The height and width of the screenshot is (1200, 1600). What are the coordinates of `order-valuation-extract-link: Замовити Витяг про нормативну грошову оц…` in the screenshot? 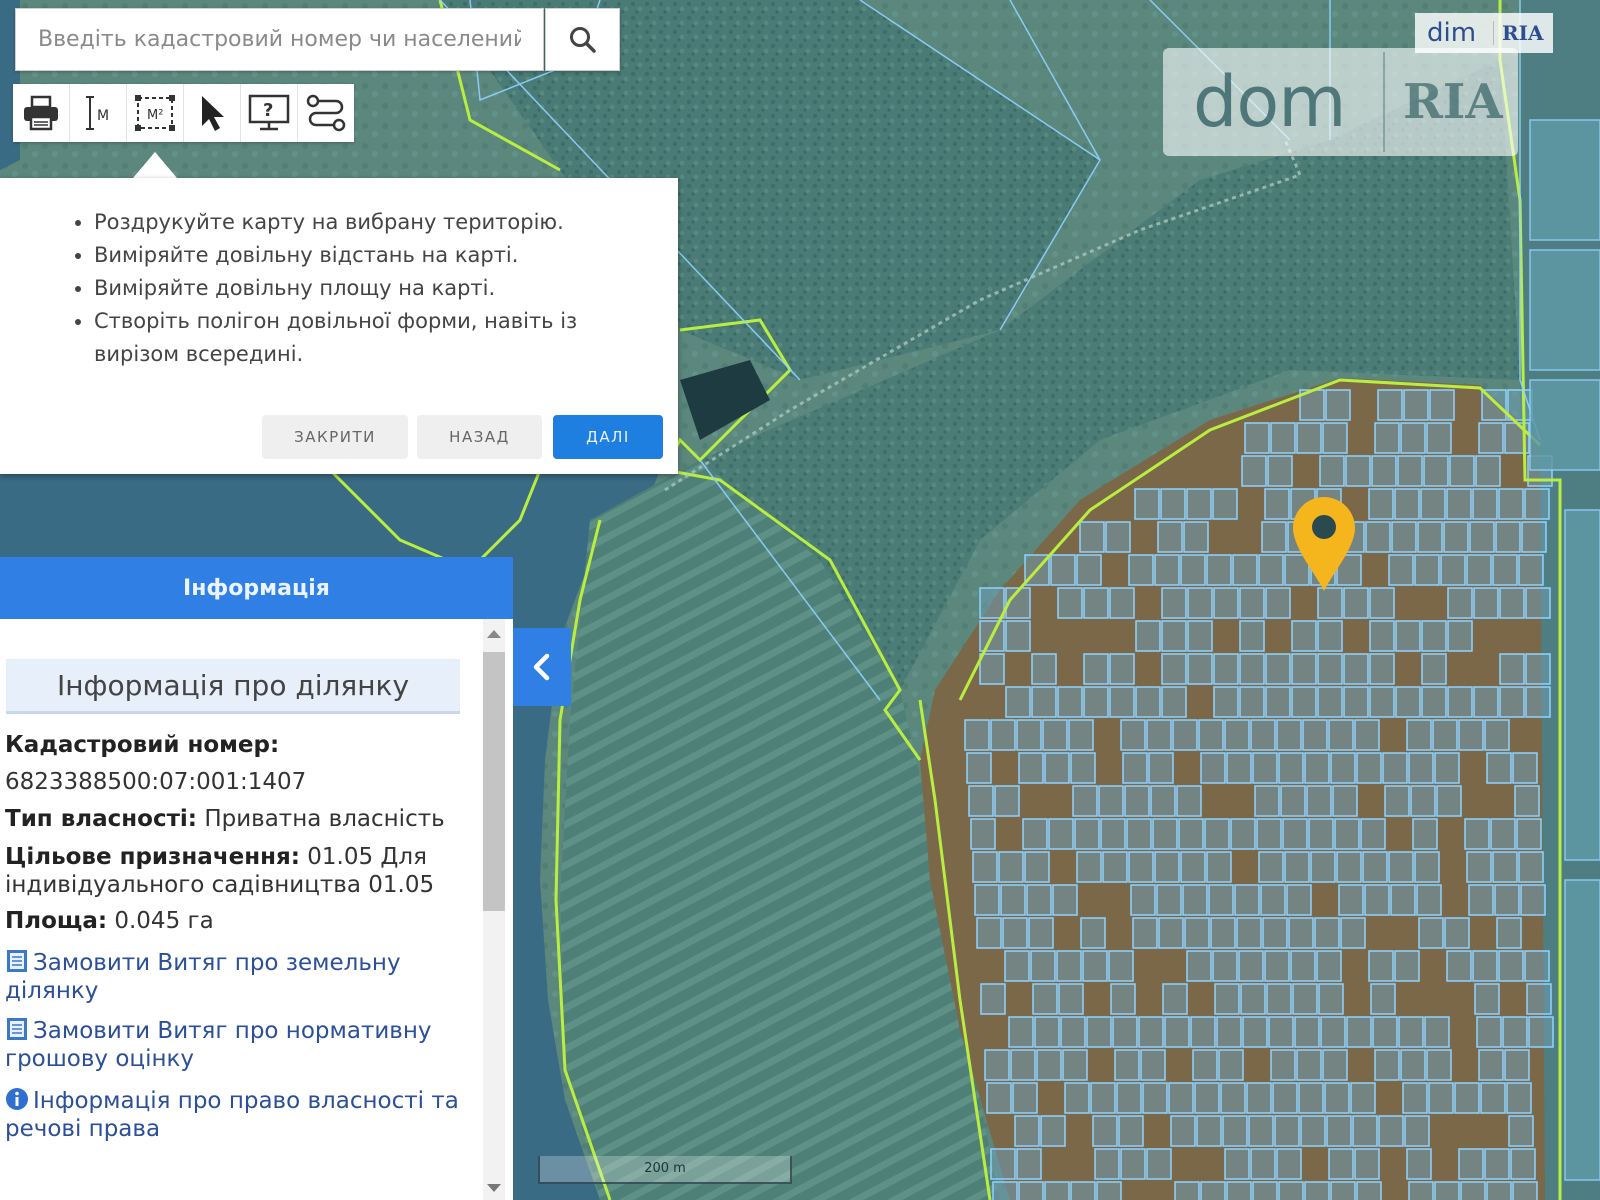 It's located at (240, 1045).